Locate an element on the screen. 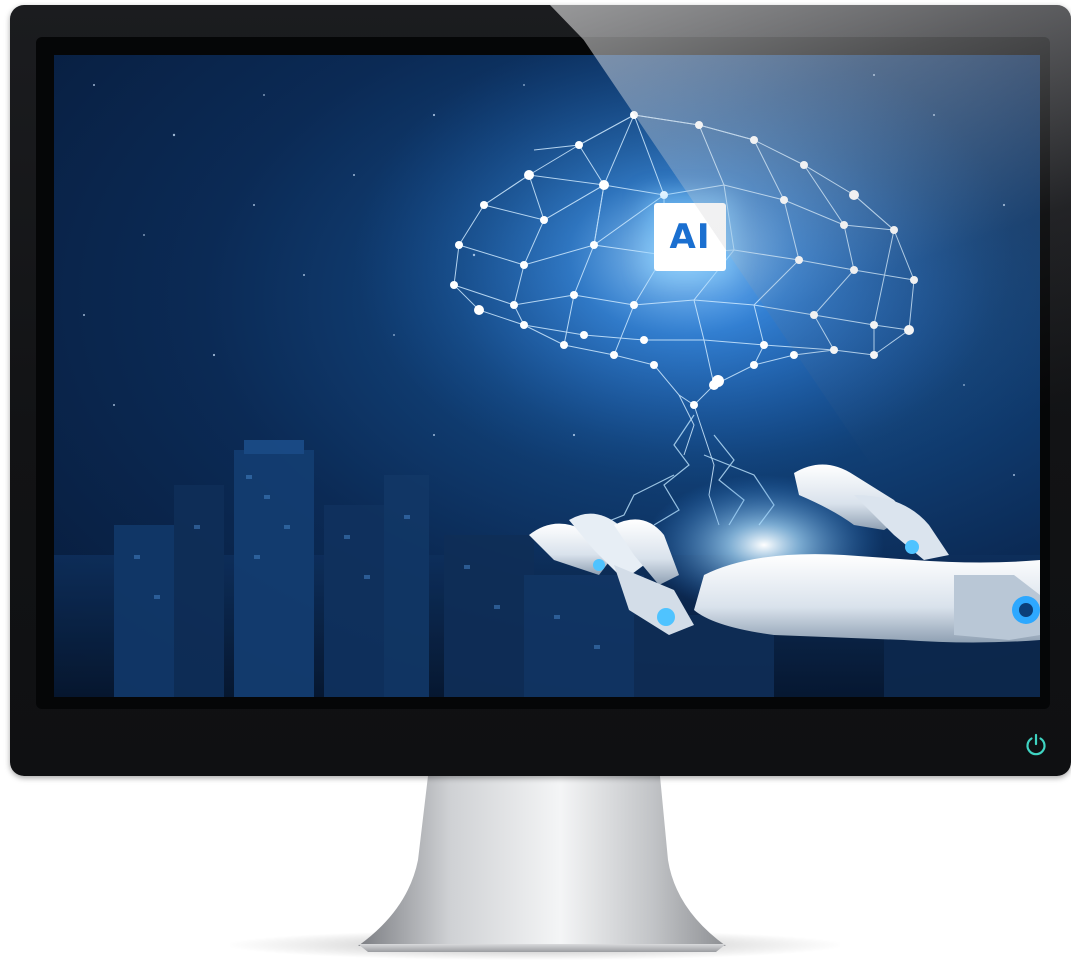  power-button is located at coordinates (1036, 745).